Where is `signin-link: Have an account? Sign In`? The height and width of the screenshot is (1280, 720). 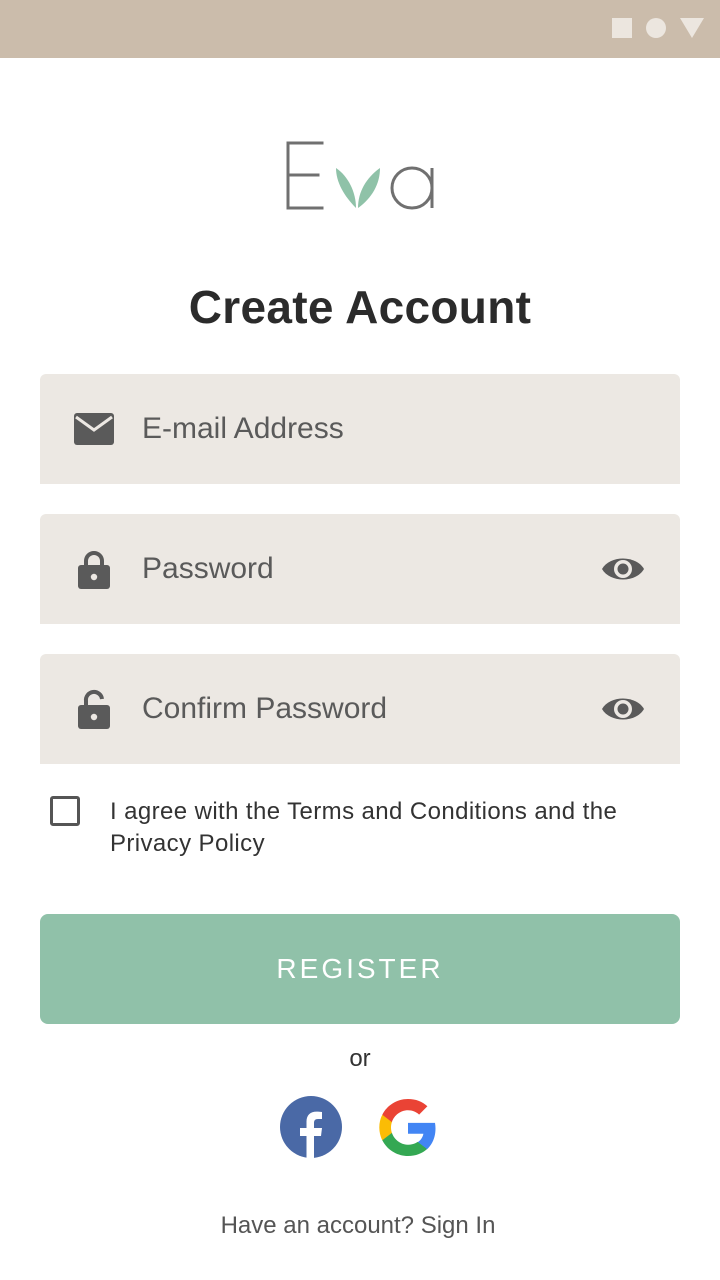 signin-link: Have an account? Sign In is located at coordinates (358, 1226).